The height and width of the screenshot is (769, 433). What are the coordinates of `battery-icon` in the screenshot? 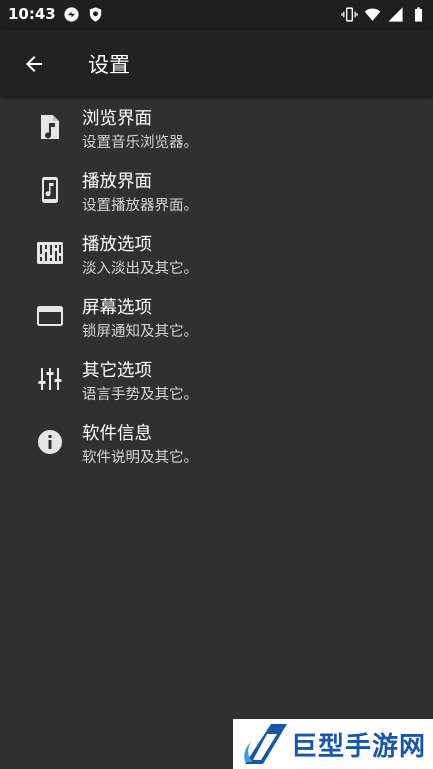 It's located at (418, 14).